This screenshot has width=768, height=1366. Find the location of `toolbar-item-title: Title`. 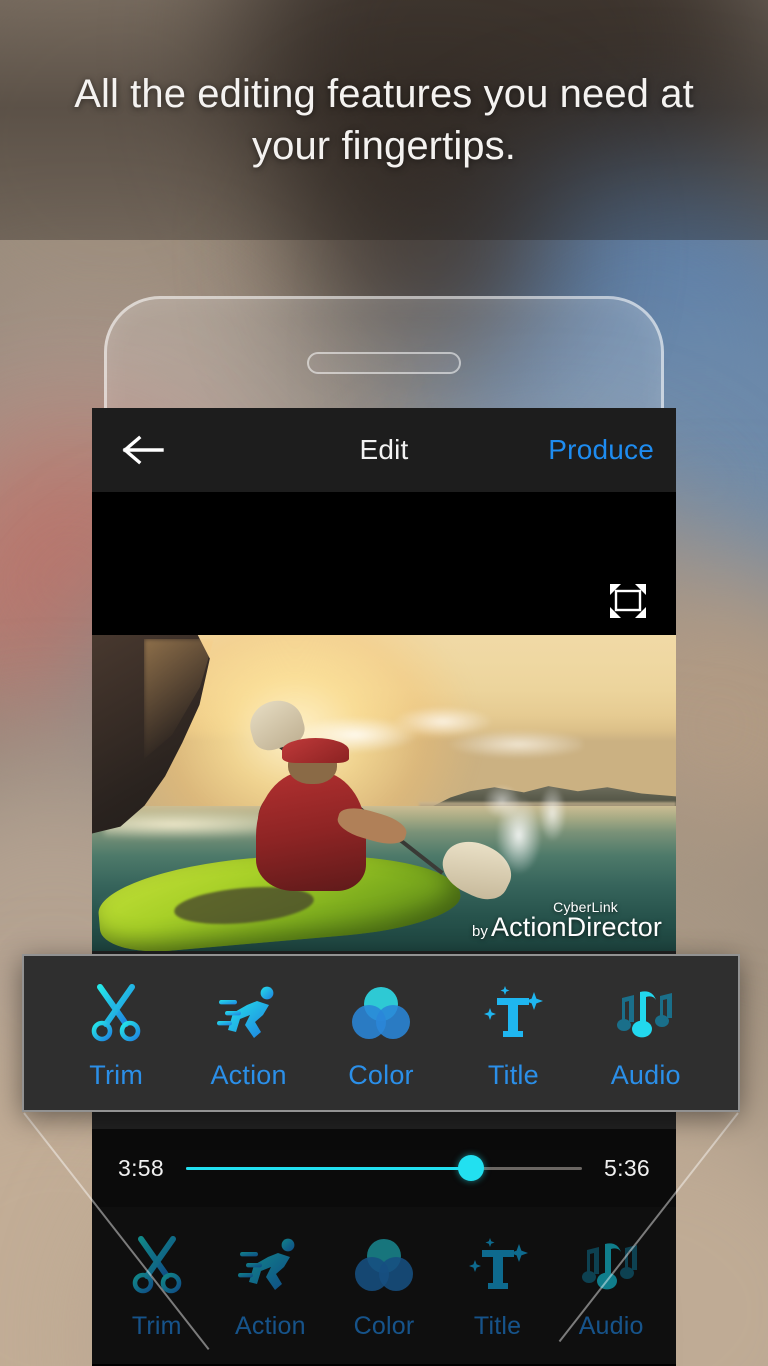

toolbar-item-title: Title is located at coordinates (498, 1287).